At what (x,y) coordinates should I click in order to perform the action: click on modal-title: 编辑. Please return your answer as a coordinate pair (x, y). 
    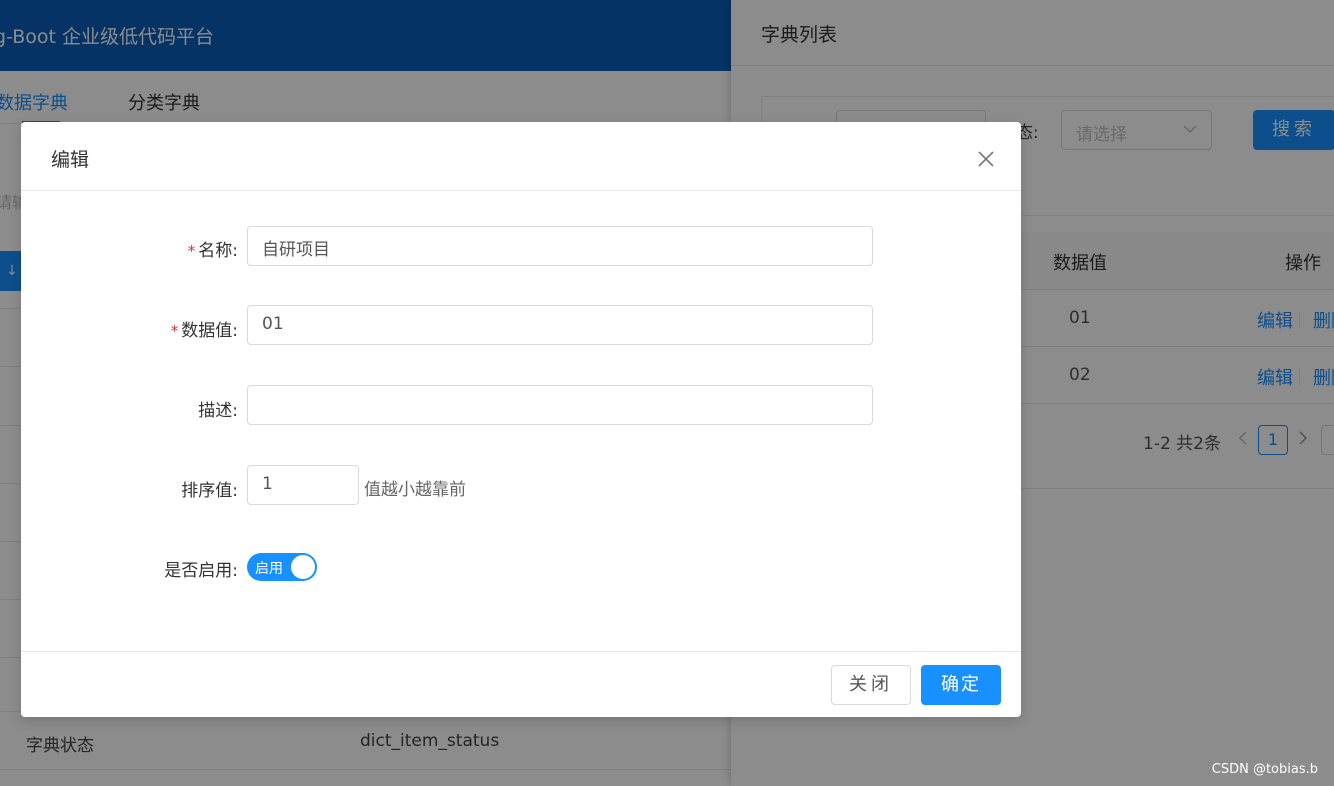
    Looking at the image, I should click on (70, 160).